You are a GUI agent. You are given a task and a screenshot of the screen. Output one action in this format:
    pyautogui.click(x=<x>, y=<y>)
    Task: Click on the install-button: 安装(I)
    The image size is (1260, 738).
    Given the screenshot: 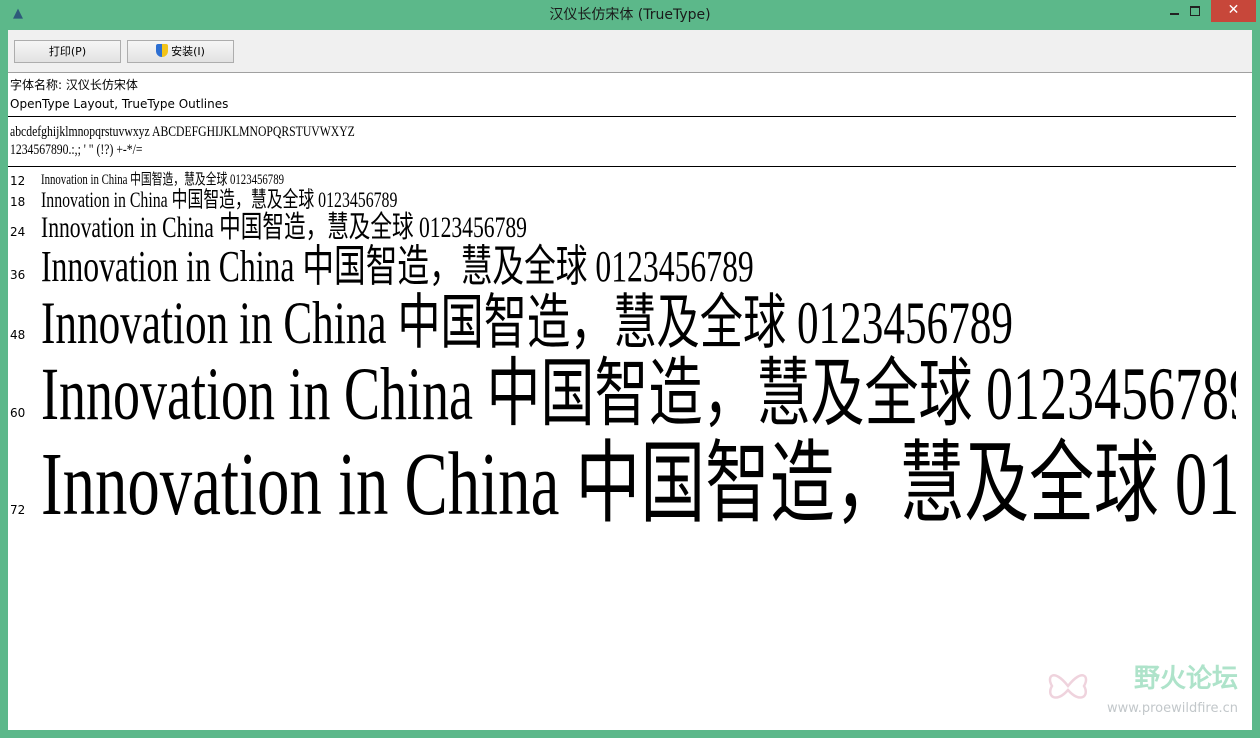 What is the action you would take?
    pyautogui.click(x=180, y=51)
    